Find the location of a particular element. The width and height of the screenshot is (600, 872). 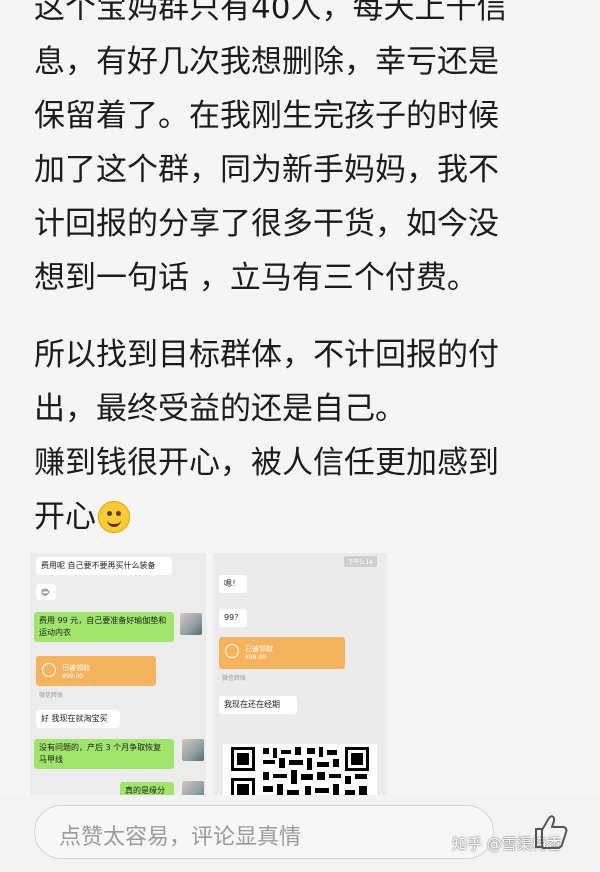

chat-message: 真的是缘分 is located at coordinates (147, 788).